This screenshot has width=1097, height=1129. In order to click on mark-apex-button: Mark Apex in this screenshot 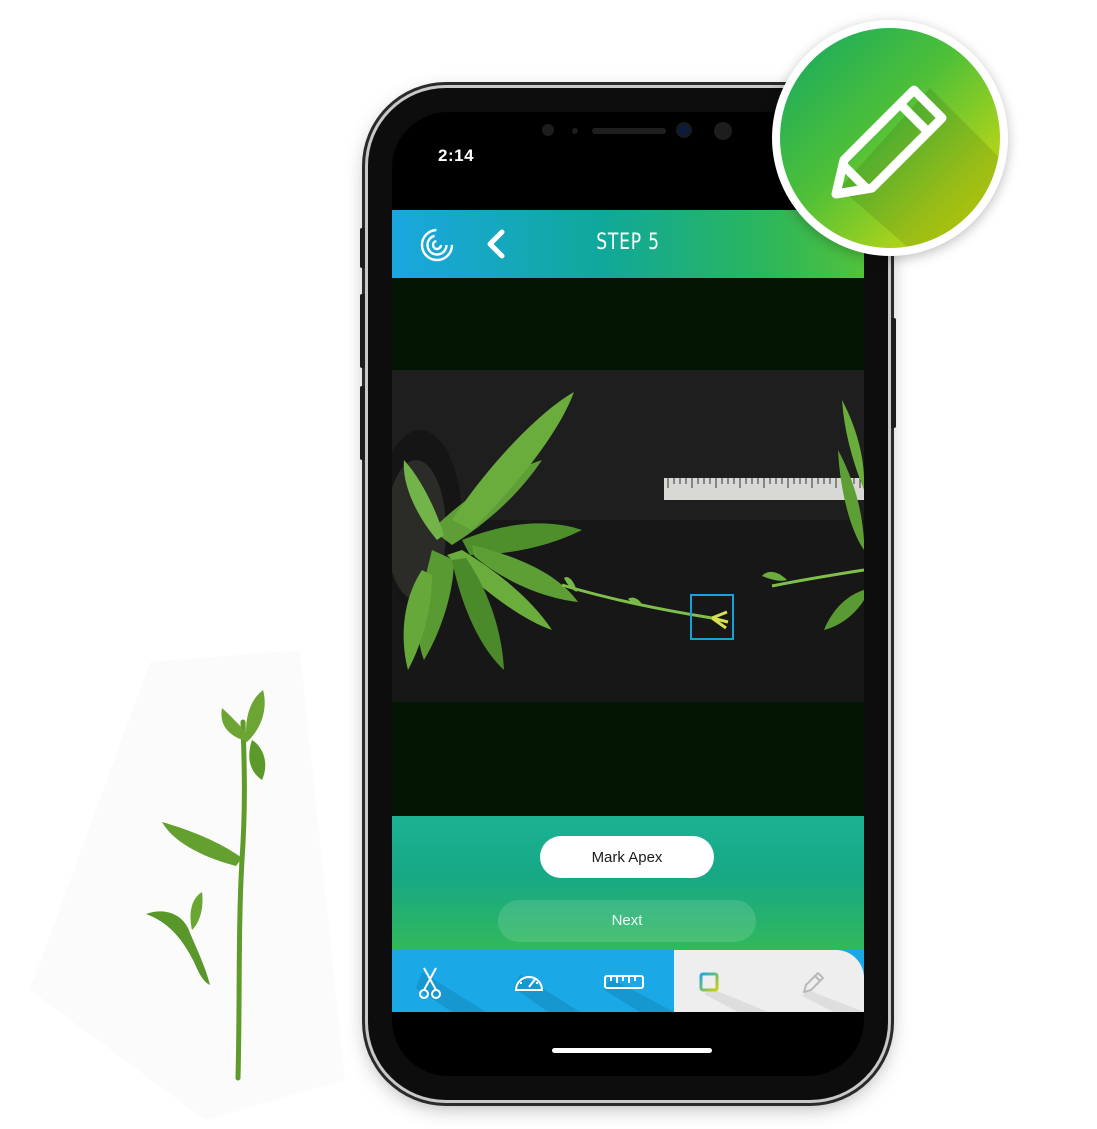, I will do `click(627, 857)`.